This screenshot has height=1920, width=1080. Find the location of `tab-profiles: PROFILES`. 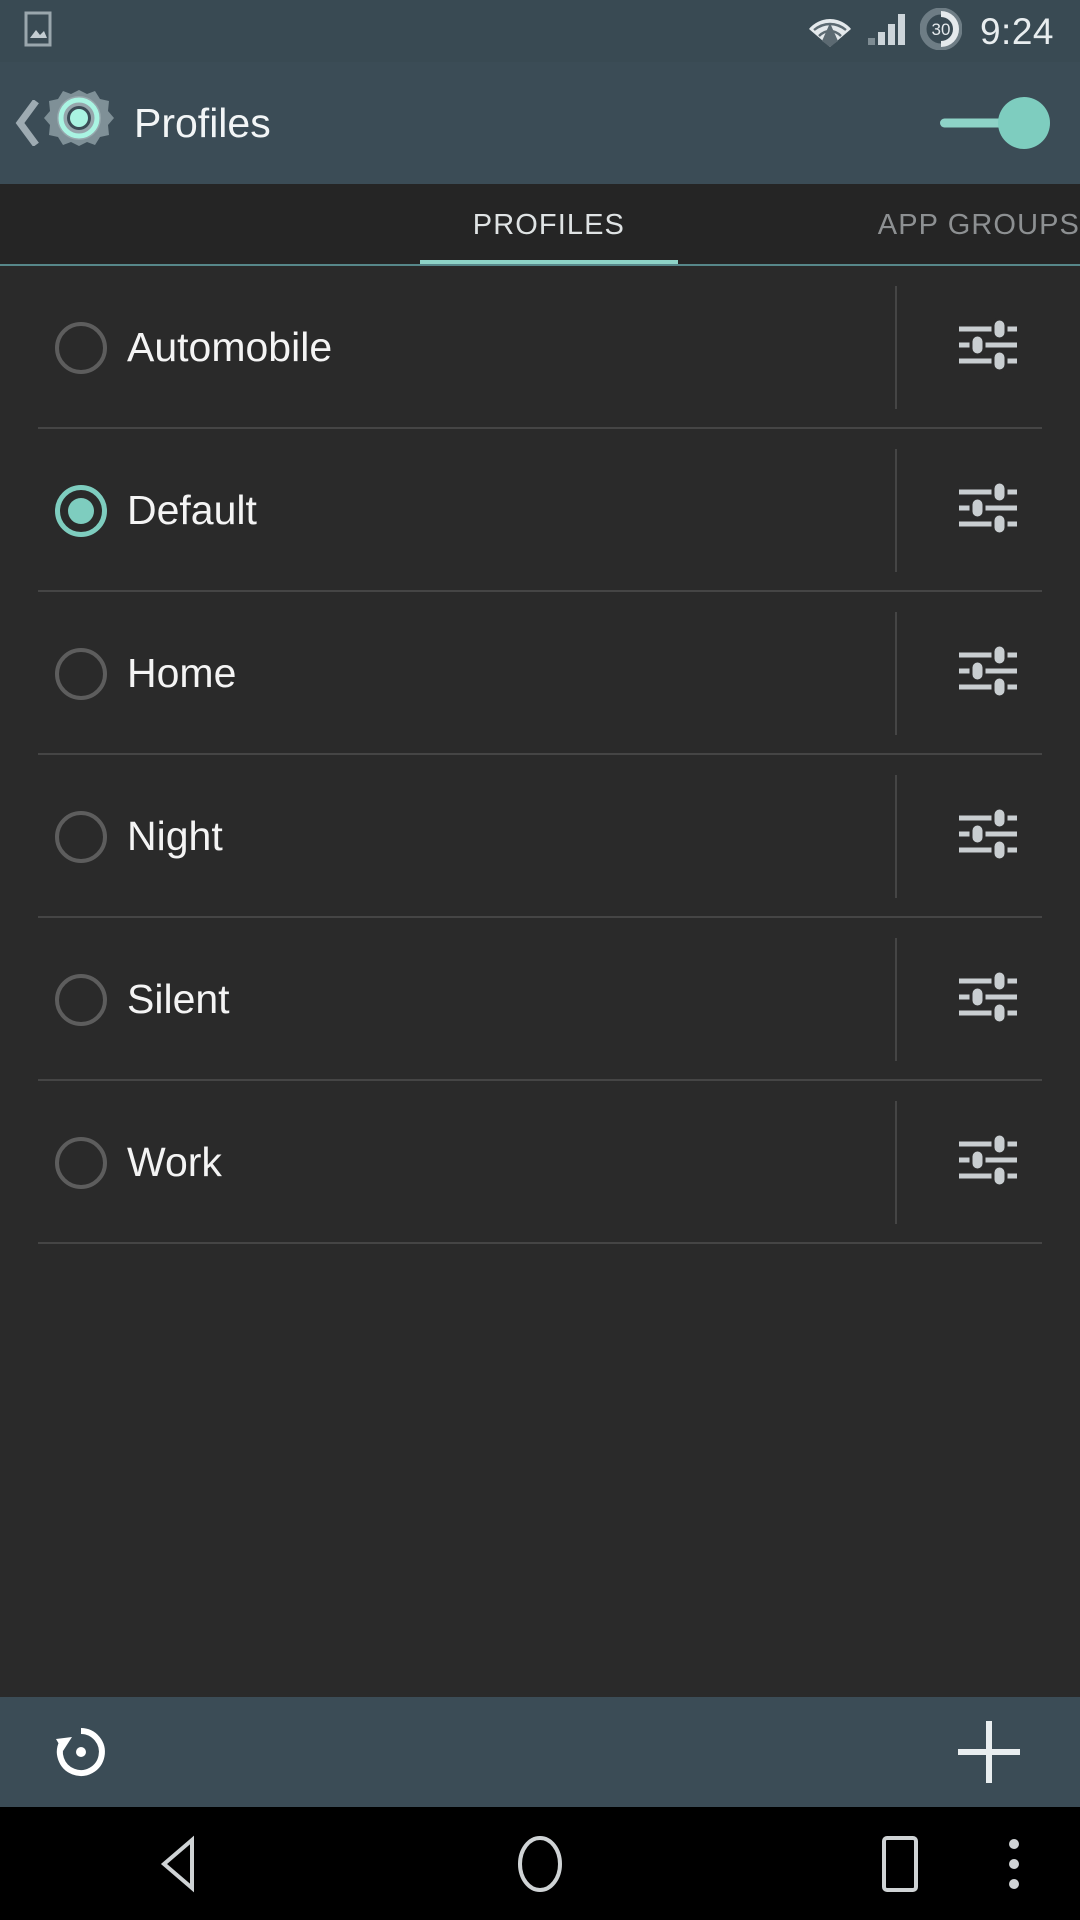

tab-profiles: PROFILES is located at coordinates (549, 225).